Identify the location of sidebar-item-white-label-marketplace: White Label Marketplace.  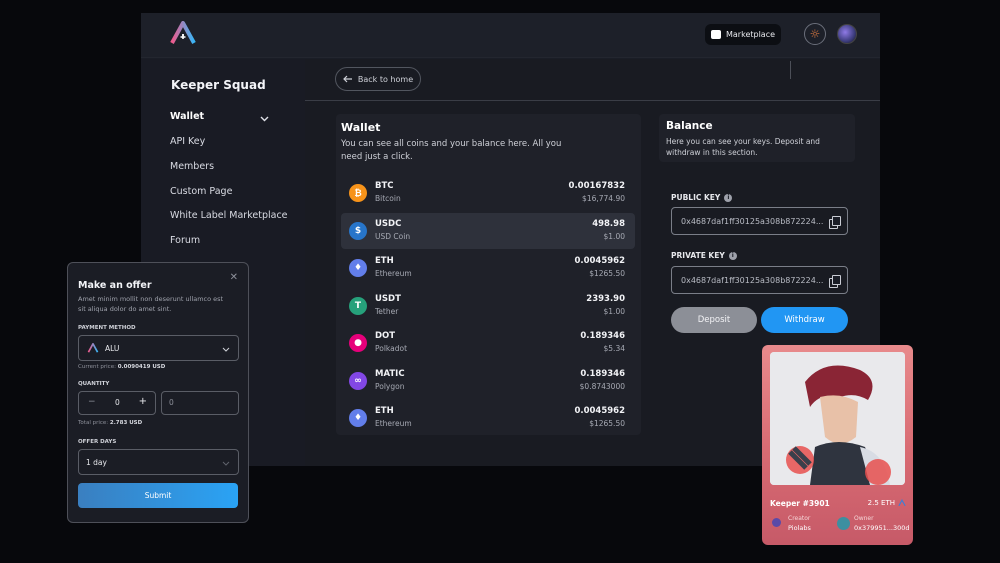
(229, 215).